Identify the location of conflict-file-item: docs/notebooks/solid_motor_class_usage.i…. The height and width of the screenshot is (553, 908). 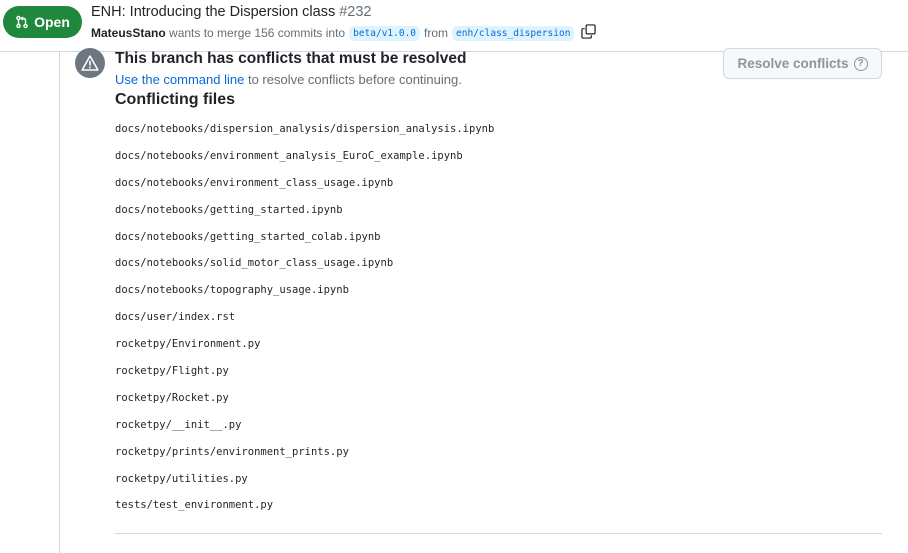
(254, 263).